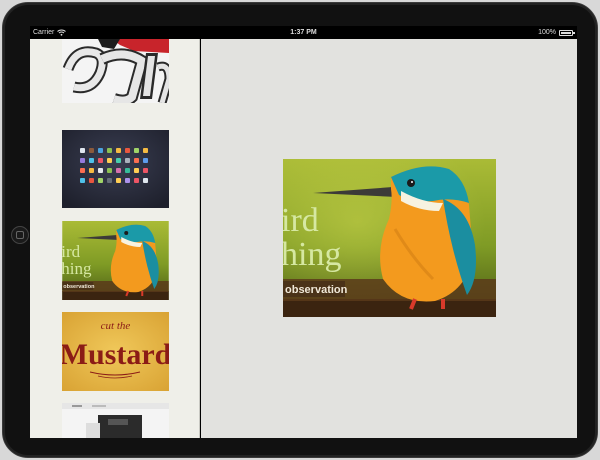 This screenshot has height=460, width=600. Describe the element at coordinates (316, 290) in the screenshot. I see `main-kingfisher-tag: observation` at that location.